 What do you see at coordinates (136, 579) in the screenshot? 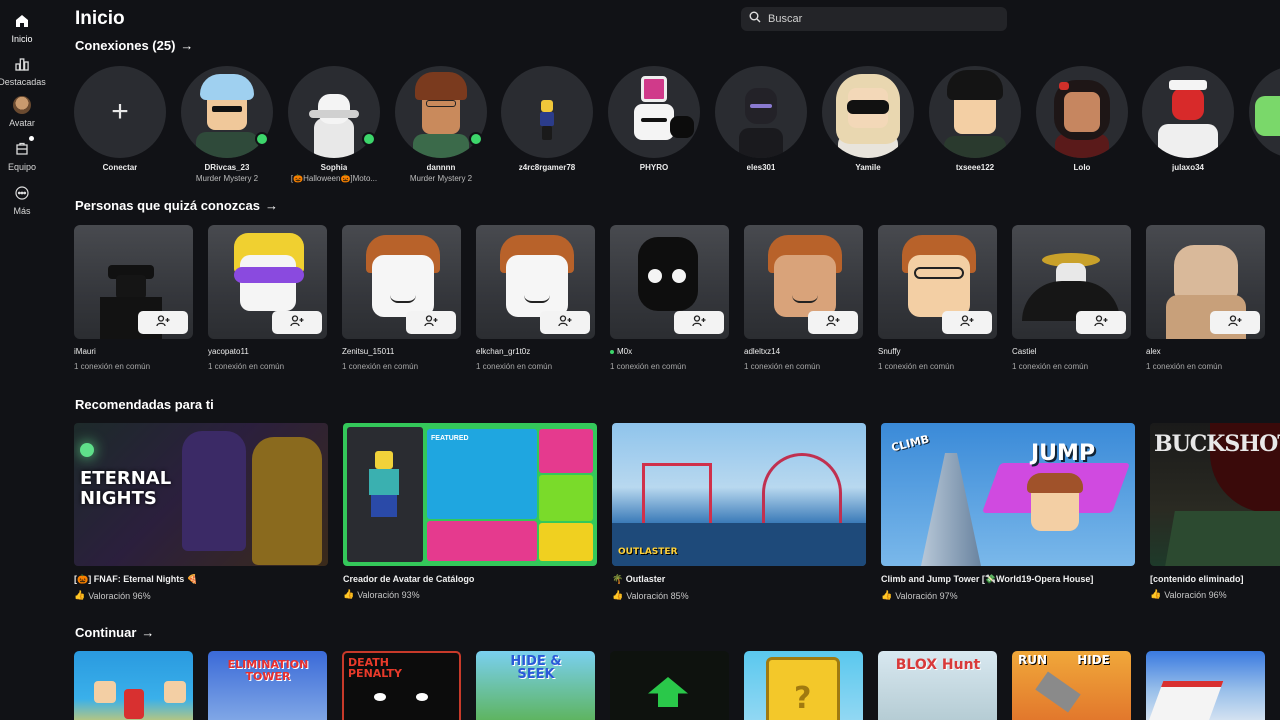
I see `game-title: [🎃] FNAF: Eternal Nights 🍕` at bounding box center [136, 579].